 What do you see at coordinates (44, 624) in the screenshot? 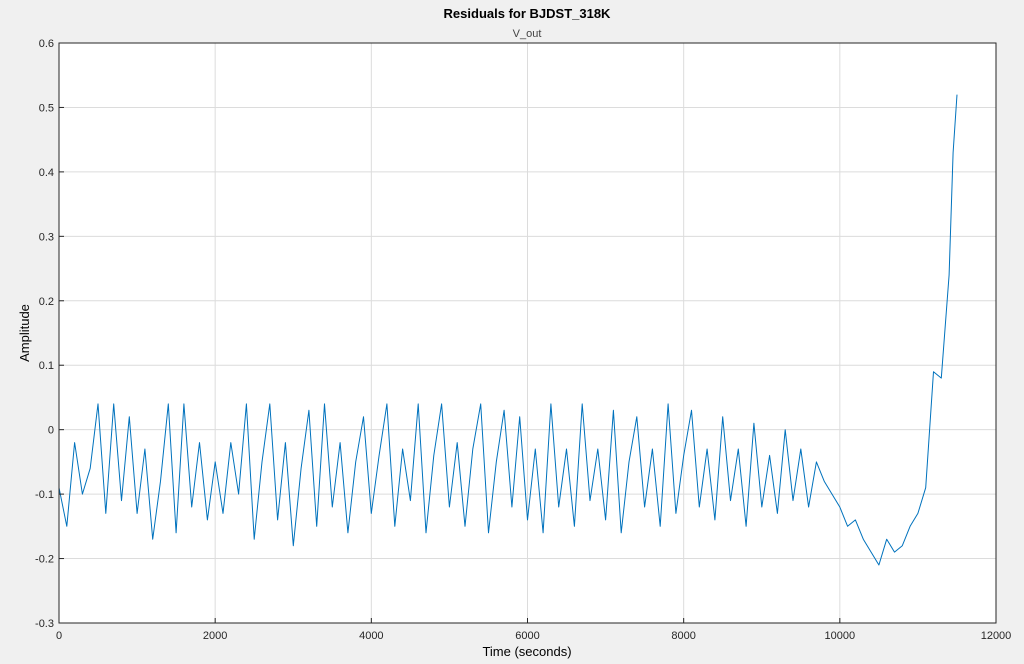
I see `y-tick-label: -0.3` at bounding box center [44, 624].